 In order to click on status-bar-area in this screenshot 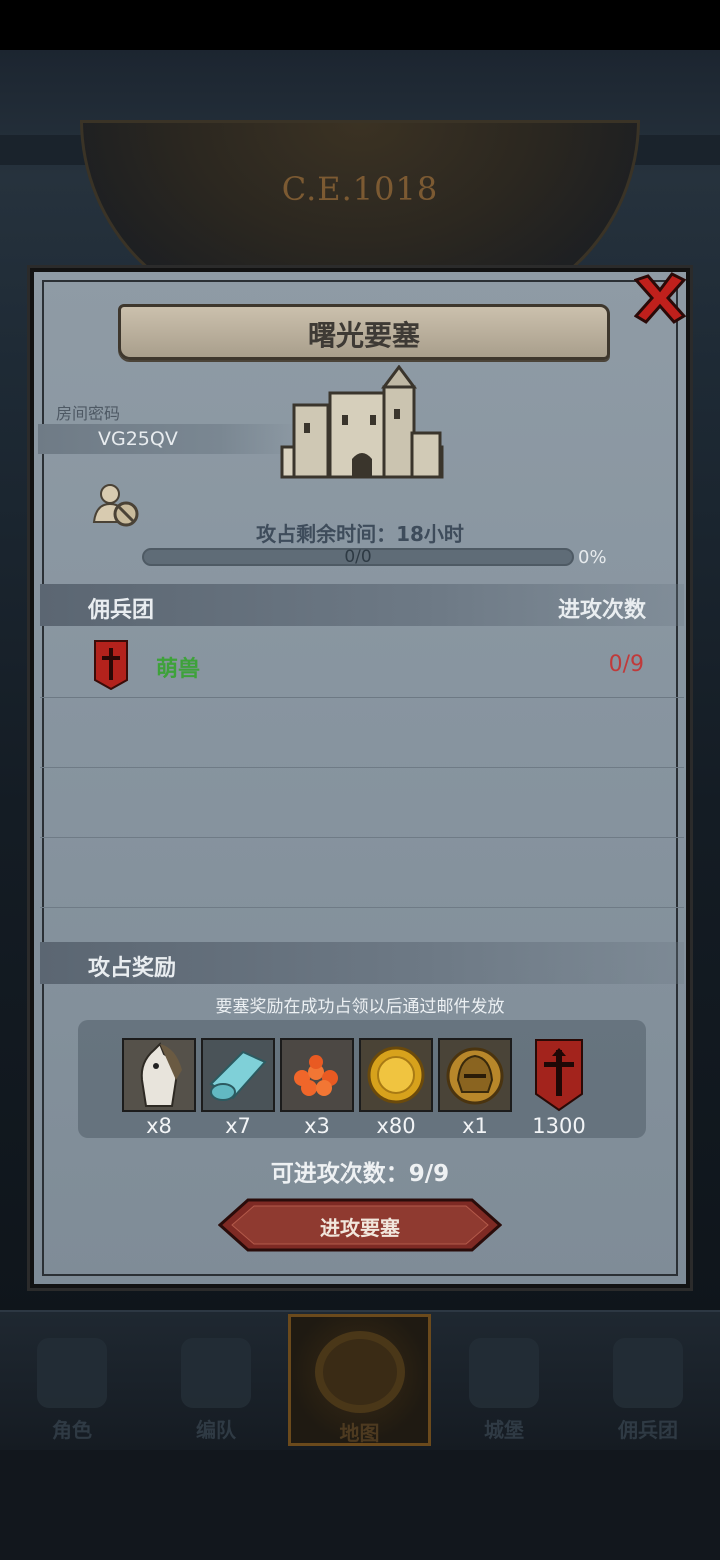, I will do `click(360, 25)`.